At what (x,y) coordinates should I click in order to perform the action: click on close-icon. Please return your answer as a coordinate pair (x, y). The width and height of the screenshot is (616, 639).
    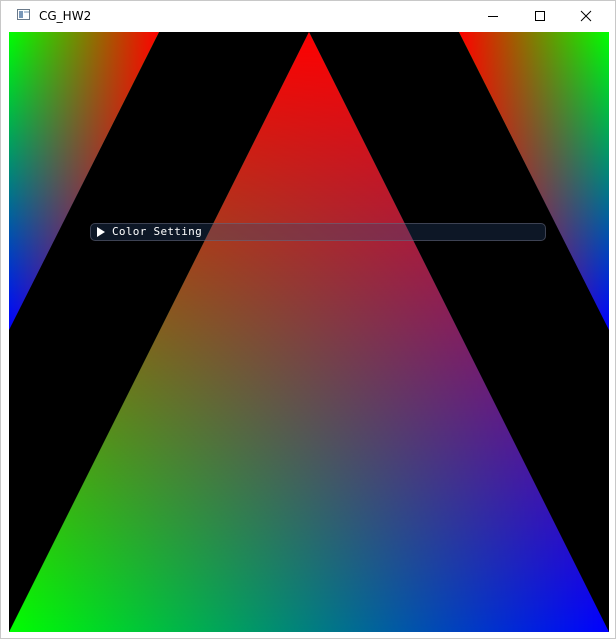
    Looking at the image, I should click on (586, 16).